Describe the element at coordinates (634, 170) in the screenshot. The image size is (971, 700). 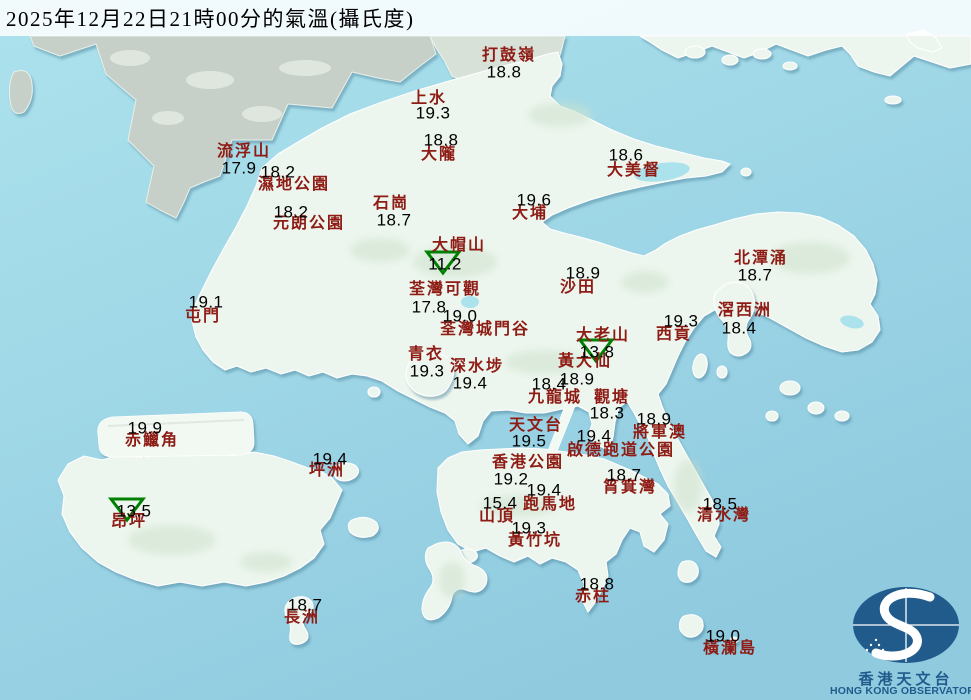
I see `station-name-label: 大美督` at that location.